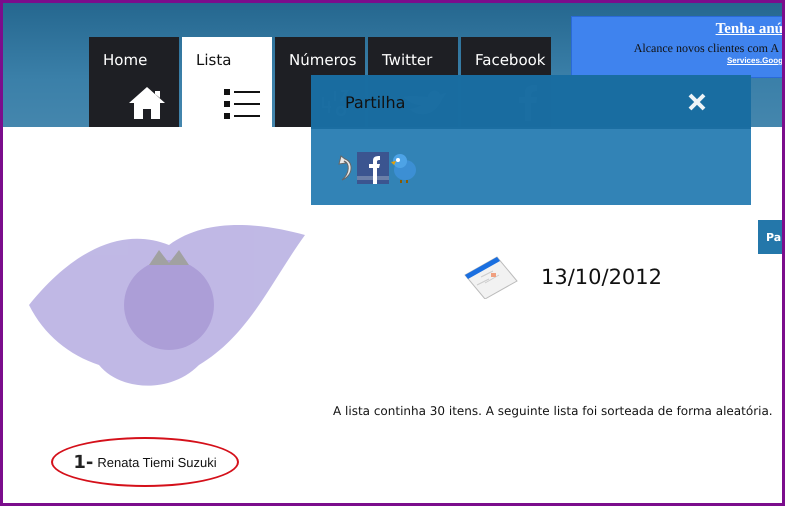 The image size is (785, 506). Describe the element at coordinates (601, 277) in the screenshot. I see `date-text: 13/10/2012` at that location.